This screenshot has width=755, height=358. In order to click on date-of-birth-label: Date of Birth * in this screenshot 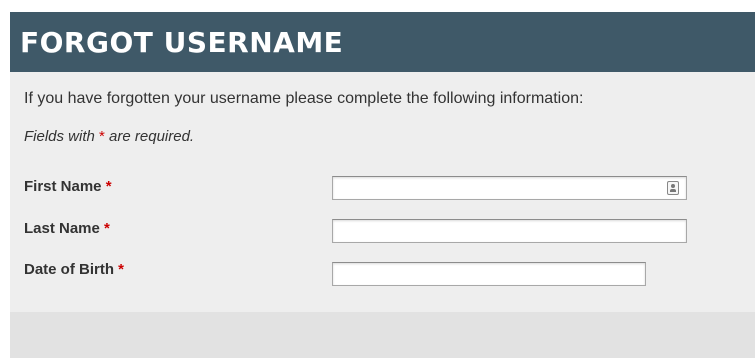, I will do `click(74, 269)`.